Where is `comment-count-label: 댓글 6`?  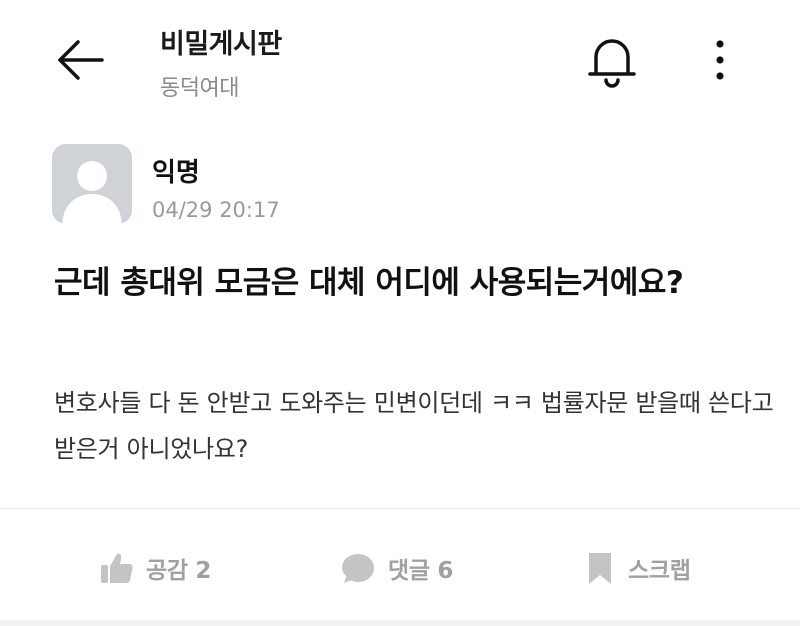
comment-count-label: 댓글 6 is located at coordinates (421, 571).